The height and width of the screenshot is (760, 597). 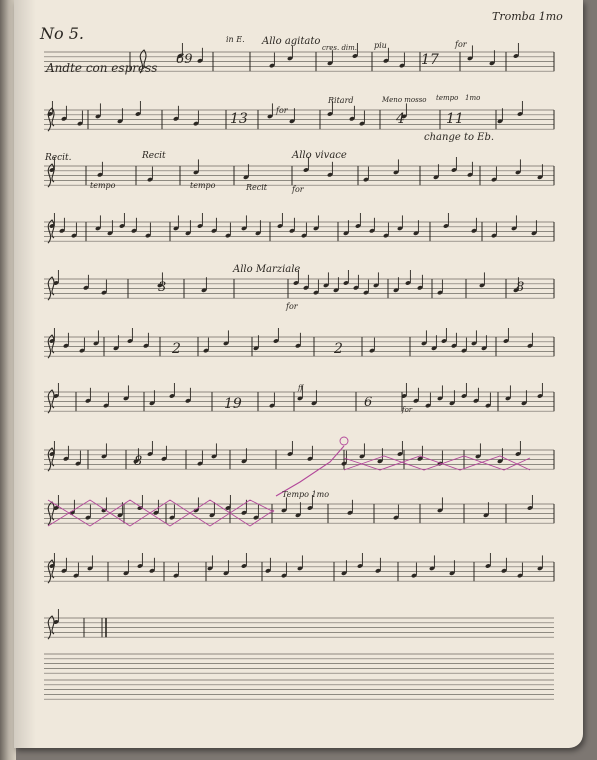 I want to click on annotation-text: Allo agitato, so click(x=290, y=41).